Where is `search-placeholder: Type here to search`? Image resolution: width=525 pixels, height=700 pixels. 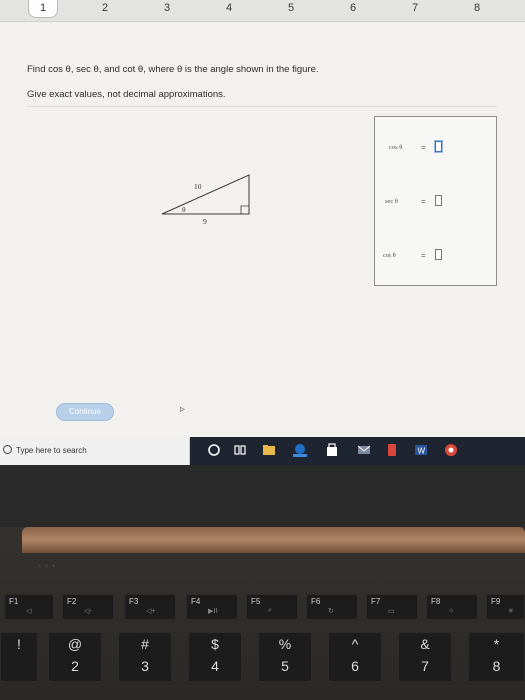 search-placeholder: Type here to search is located at coordinates (51, 450).